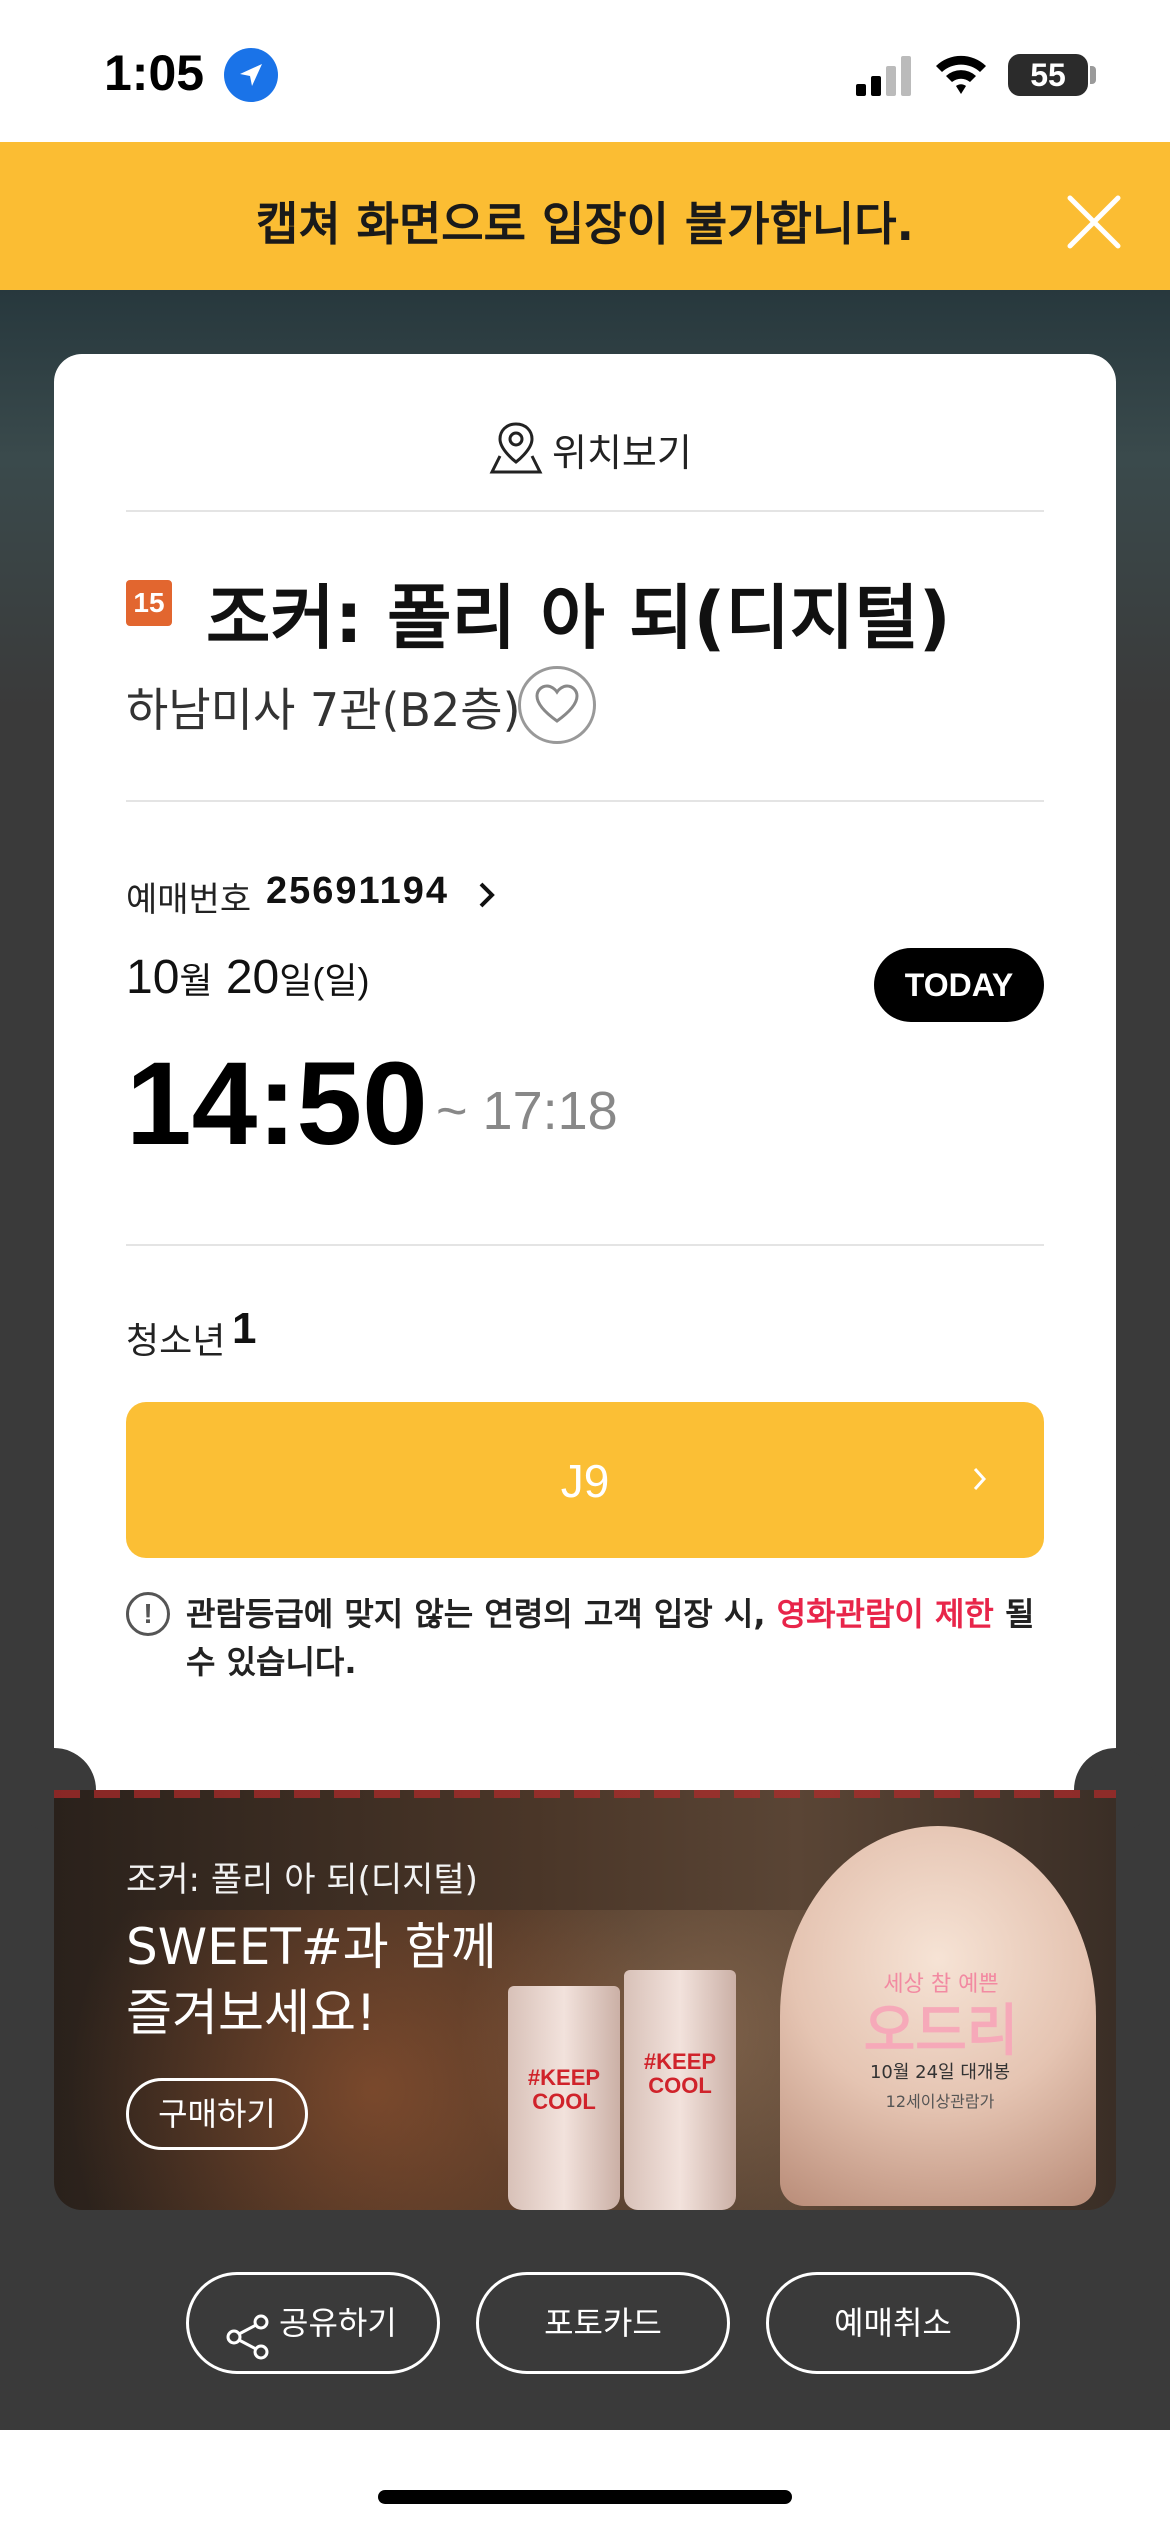  What do you see at coordinates (893, 2323) in the screenshot?
I see `cancel-reservation-button: 예매취소` at bounding box center [893, 2323].